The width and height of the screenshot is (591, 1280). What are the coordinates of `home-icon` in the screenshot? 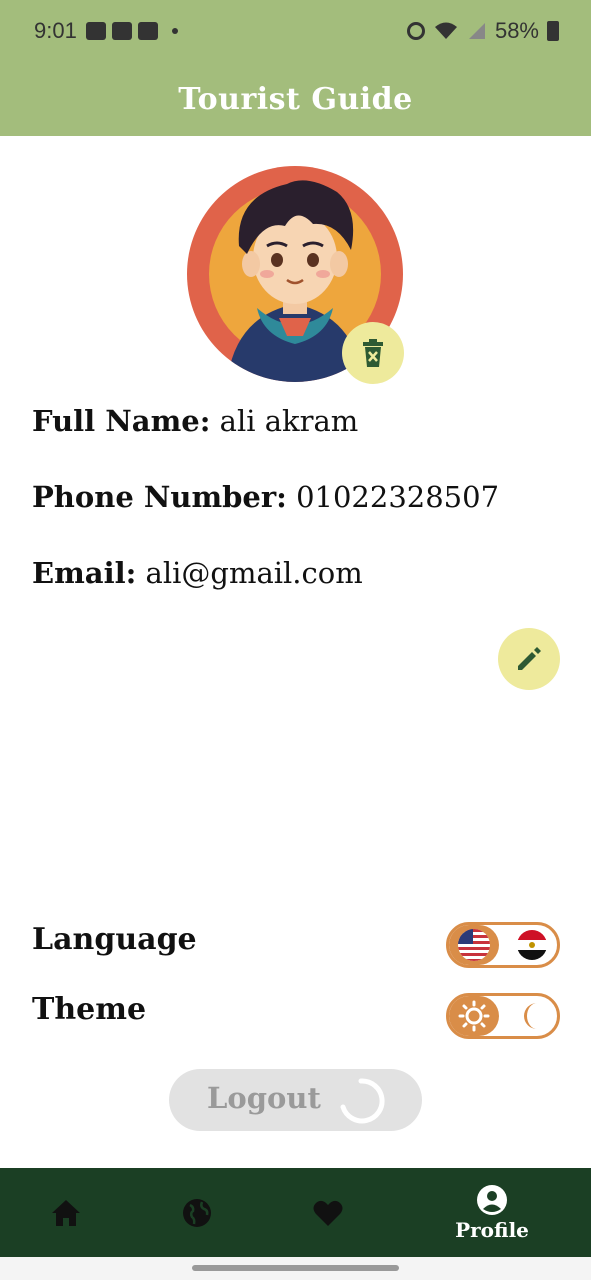 It's located at (66, 1212).